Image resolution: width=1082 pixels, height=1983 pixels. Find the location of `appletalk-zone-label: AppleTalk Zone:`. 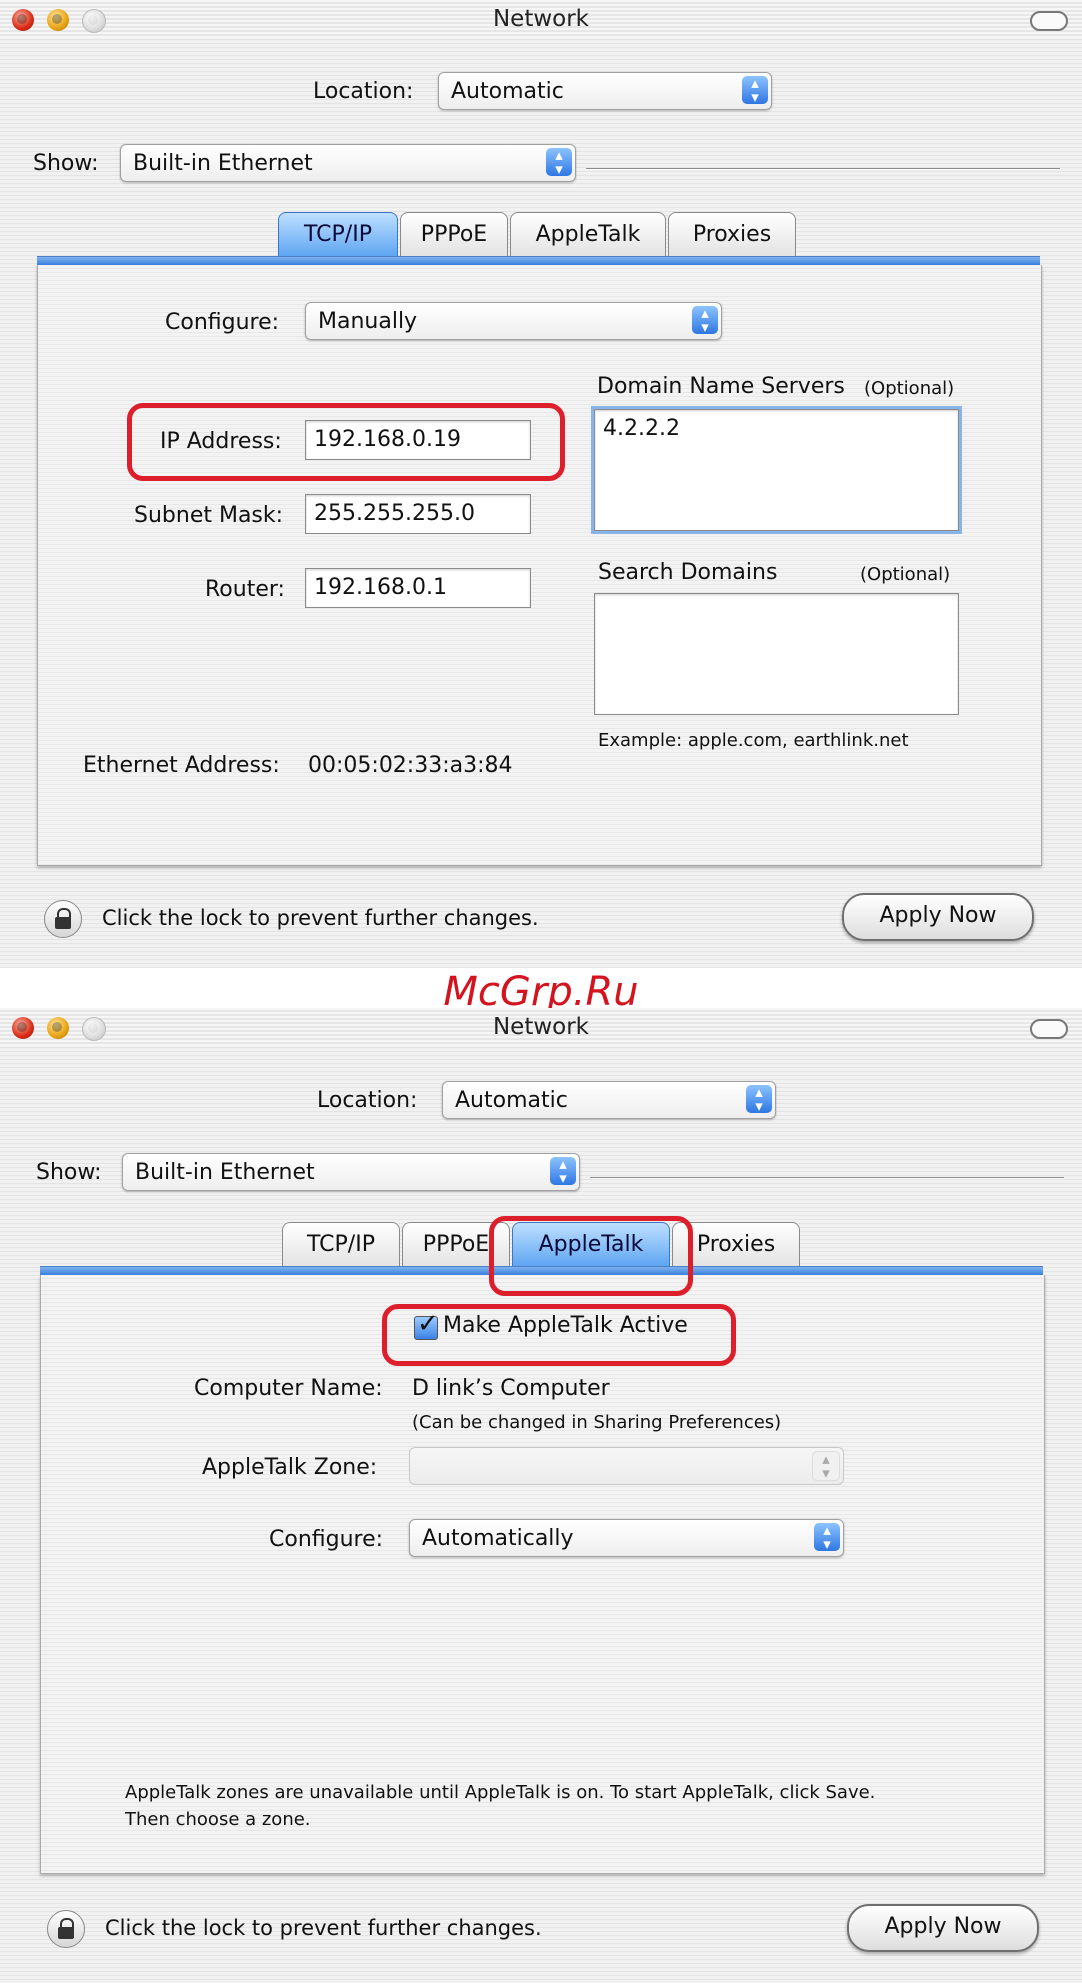

appletalk-zone-label: AppleTalk Zone: is located at coordinates (290, 1467).